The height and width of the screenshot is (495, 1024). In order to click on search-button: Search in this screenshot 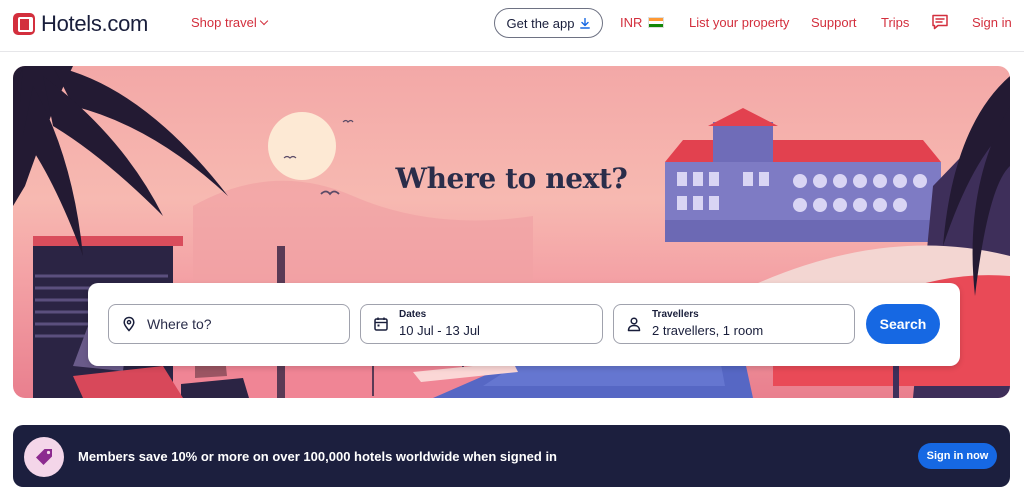, I will do `click(903, 324)`.